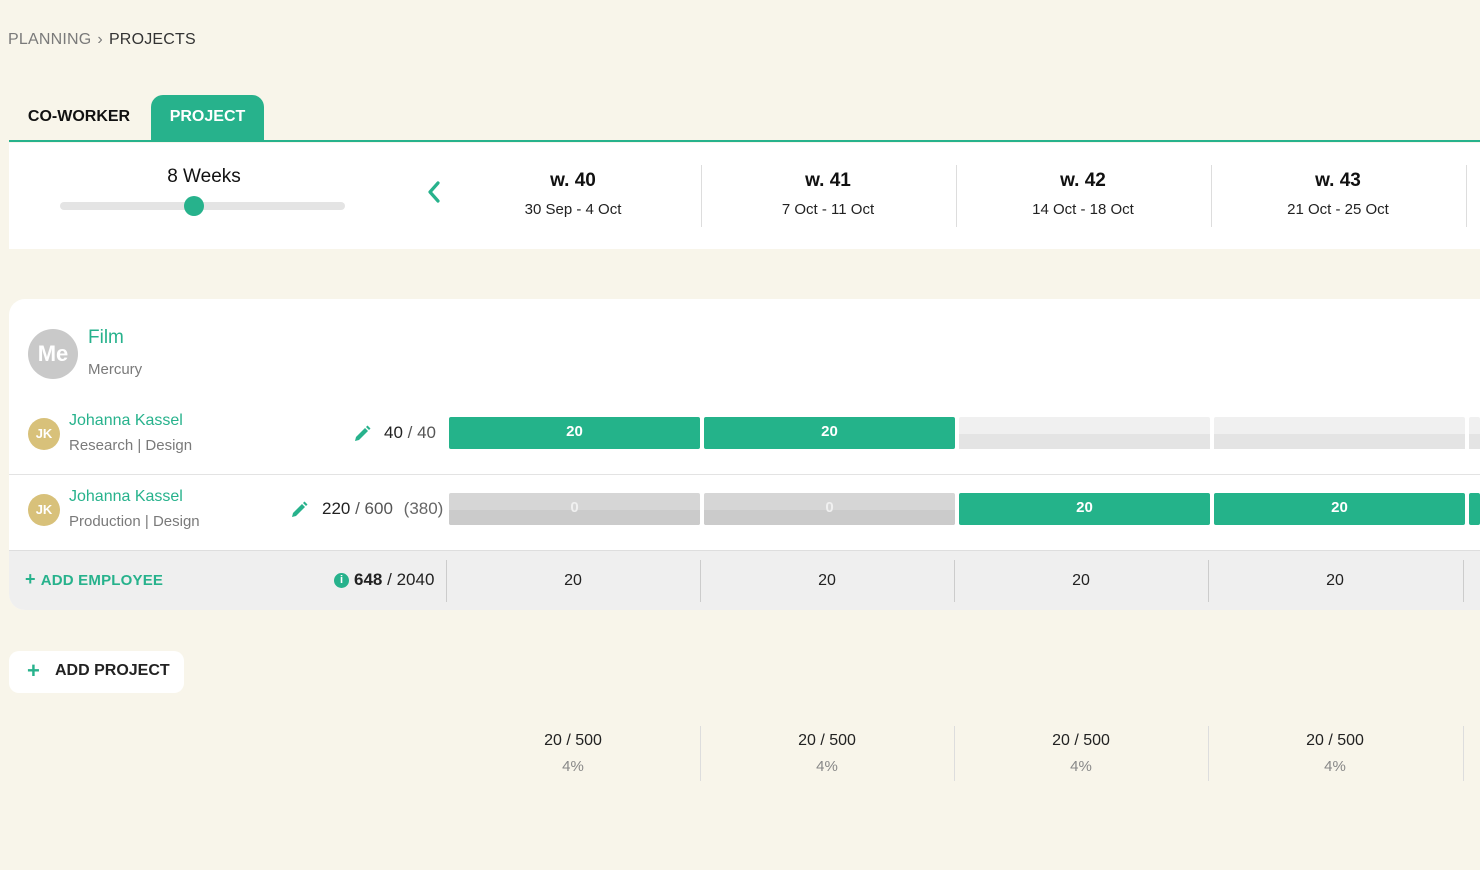  Describe the element at coordinates (744, 580) in the screenshot. I see `project-footer: + ADD EMPLOYEE i 648 / 2040 20 20 20 20` at that location.